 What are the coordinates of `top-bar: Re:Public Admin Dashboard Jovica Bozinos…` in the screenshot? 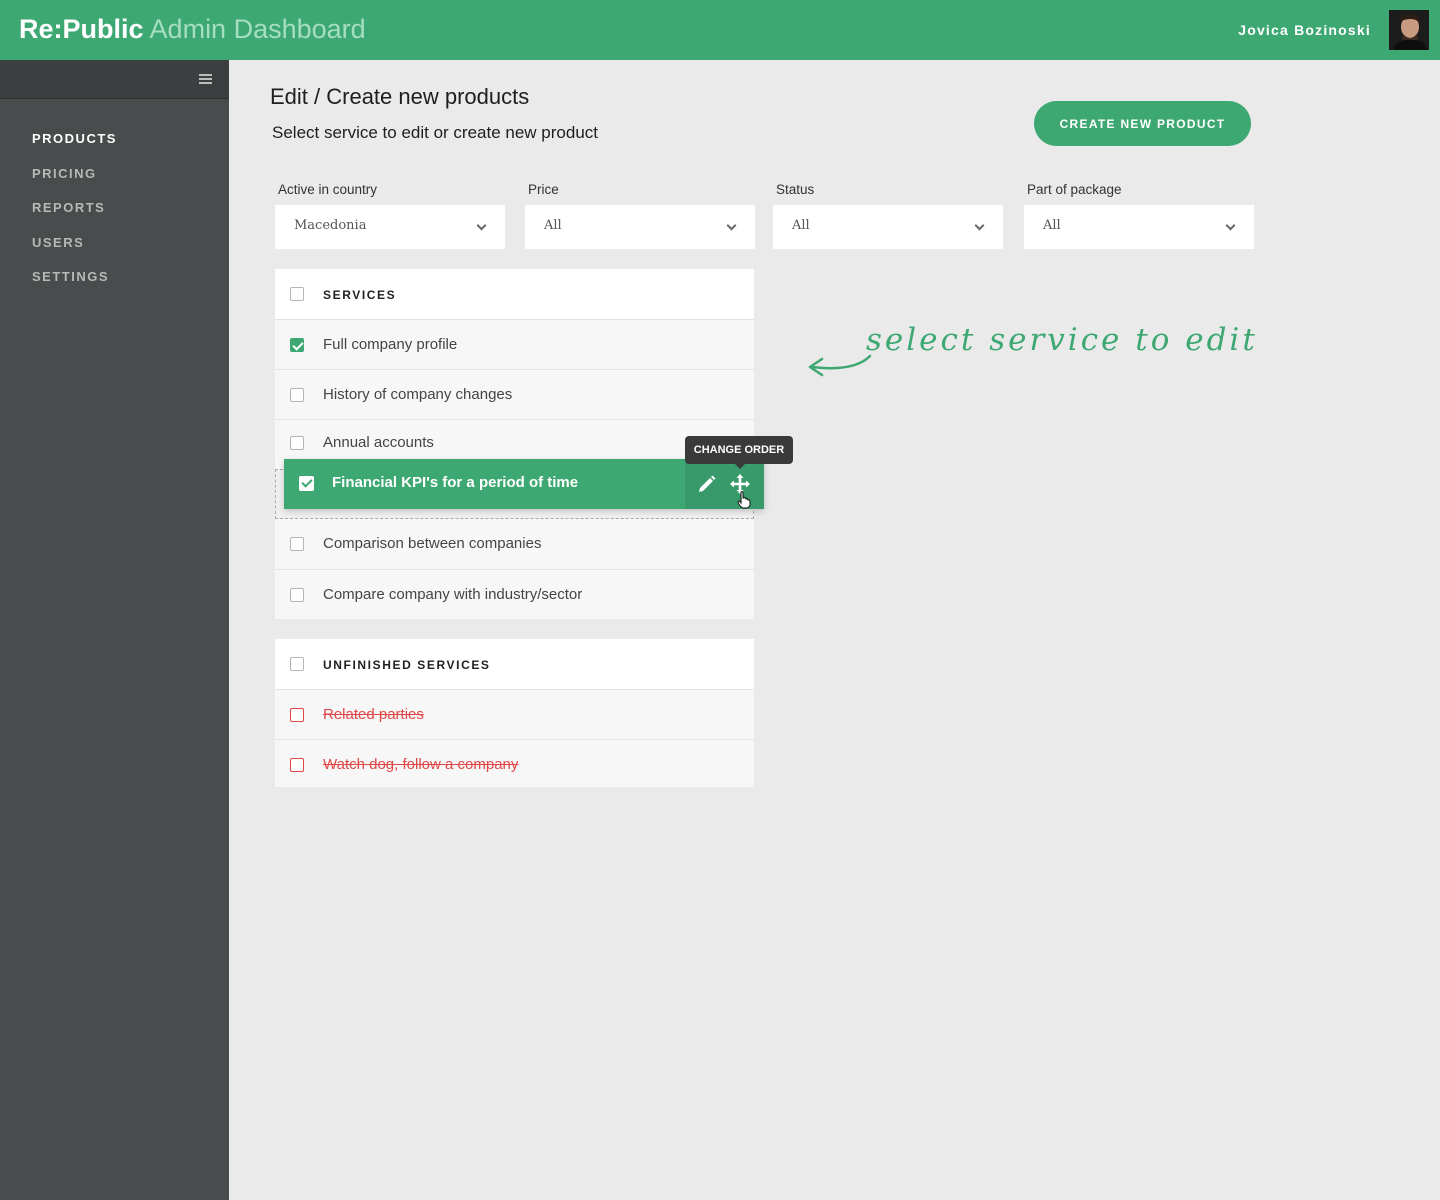 It's located at (720, 30).